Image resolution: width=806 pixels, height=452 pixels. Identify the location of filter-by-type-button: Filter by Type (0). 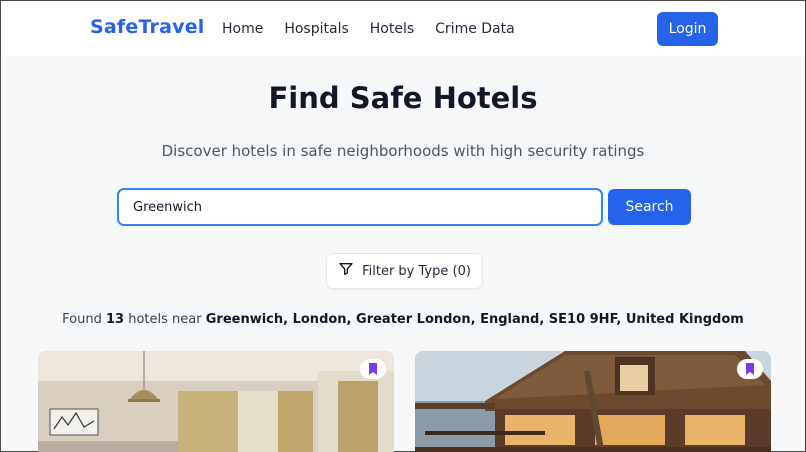
(404, 271).